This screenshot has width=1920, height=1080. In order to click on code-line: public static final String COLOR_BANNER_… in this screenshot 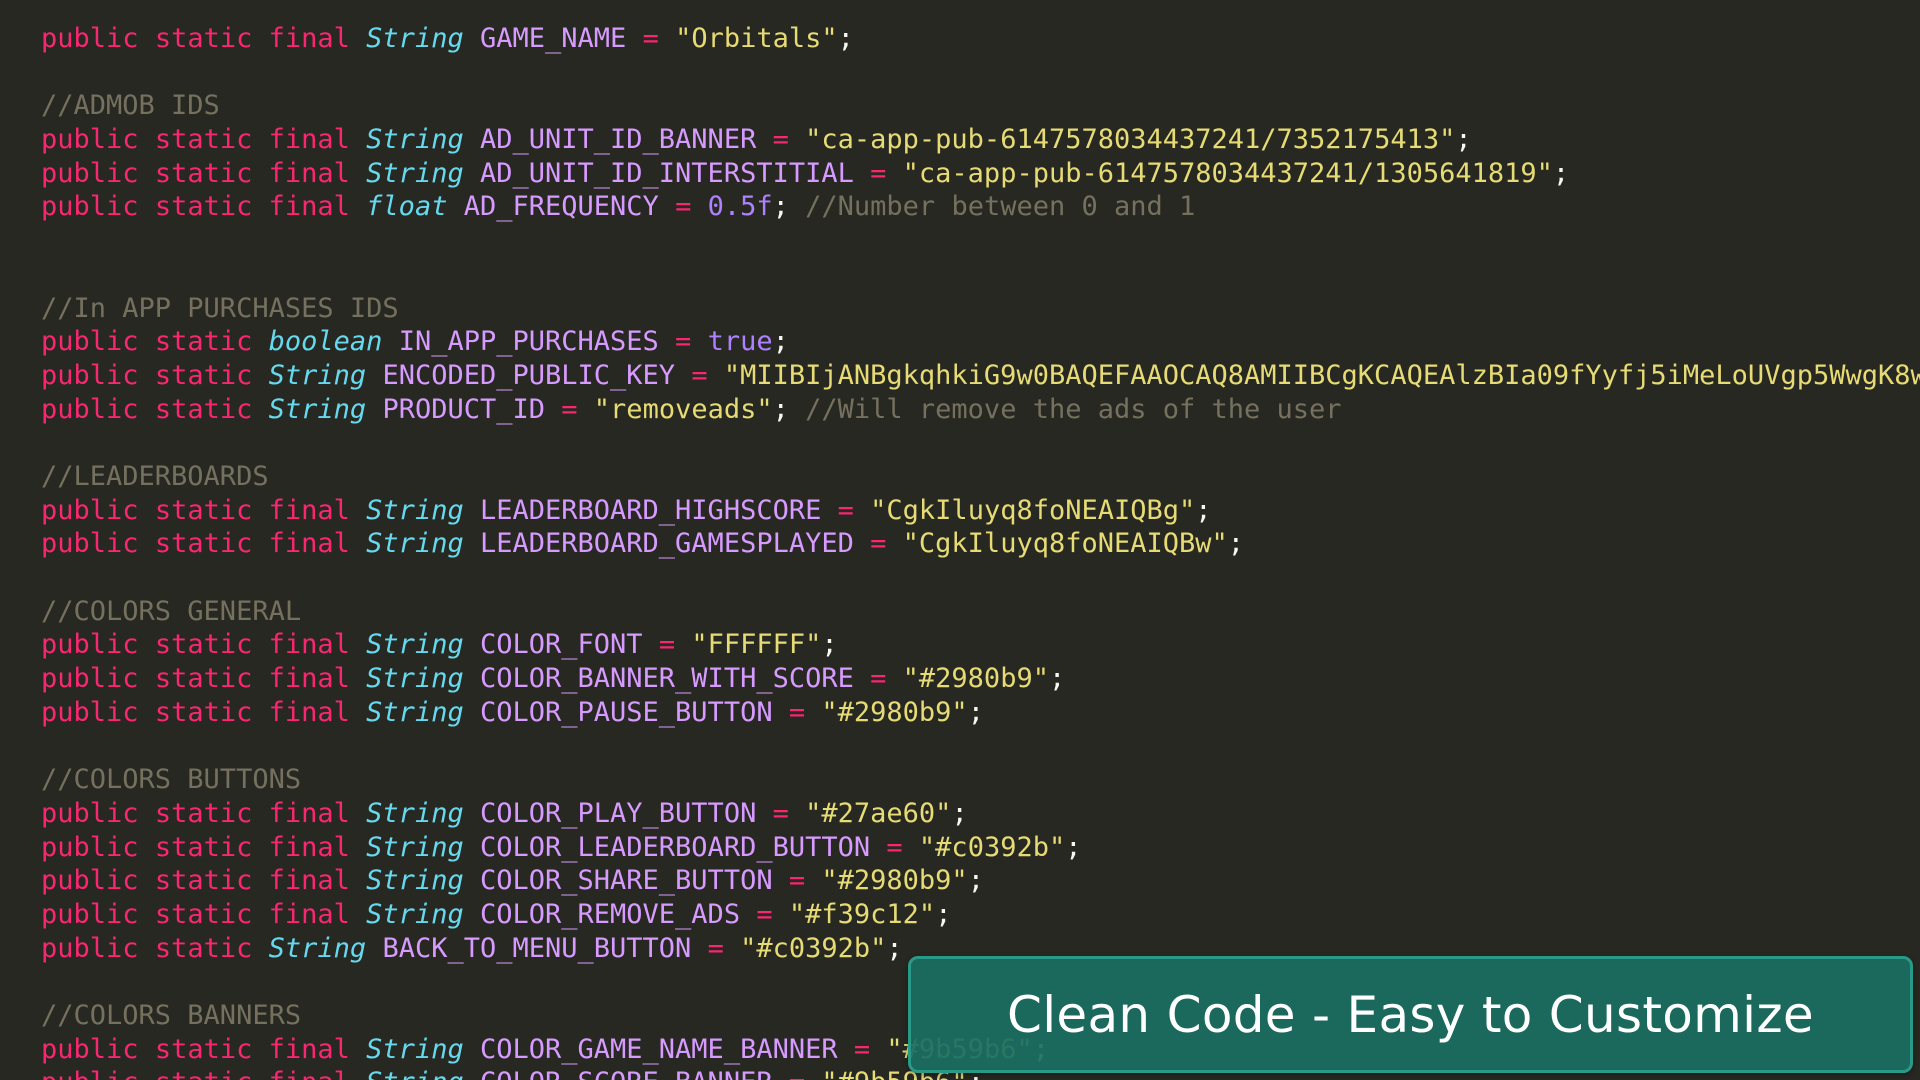, I will do `click(980, 679)`.